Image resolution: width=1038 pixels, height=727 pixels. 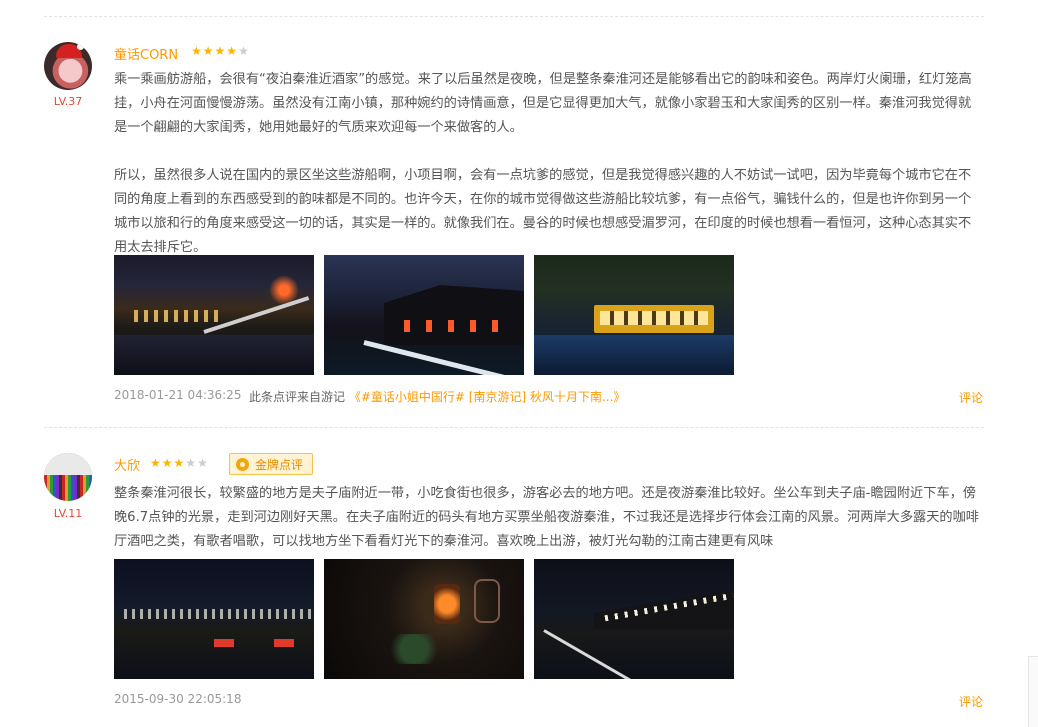 What do you see at coordinates (297, 397) in the screenshot?
I see `source-prefix: 此条点评来自游记` at bounding box center [297, 397].